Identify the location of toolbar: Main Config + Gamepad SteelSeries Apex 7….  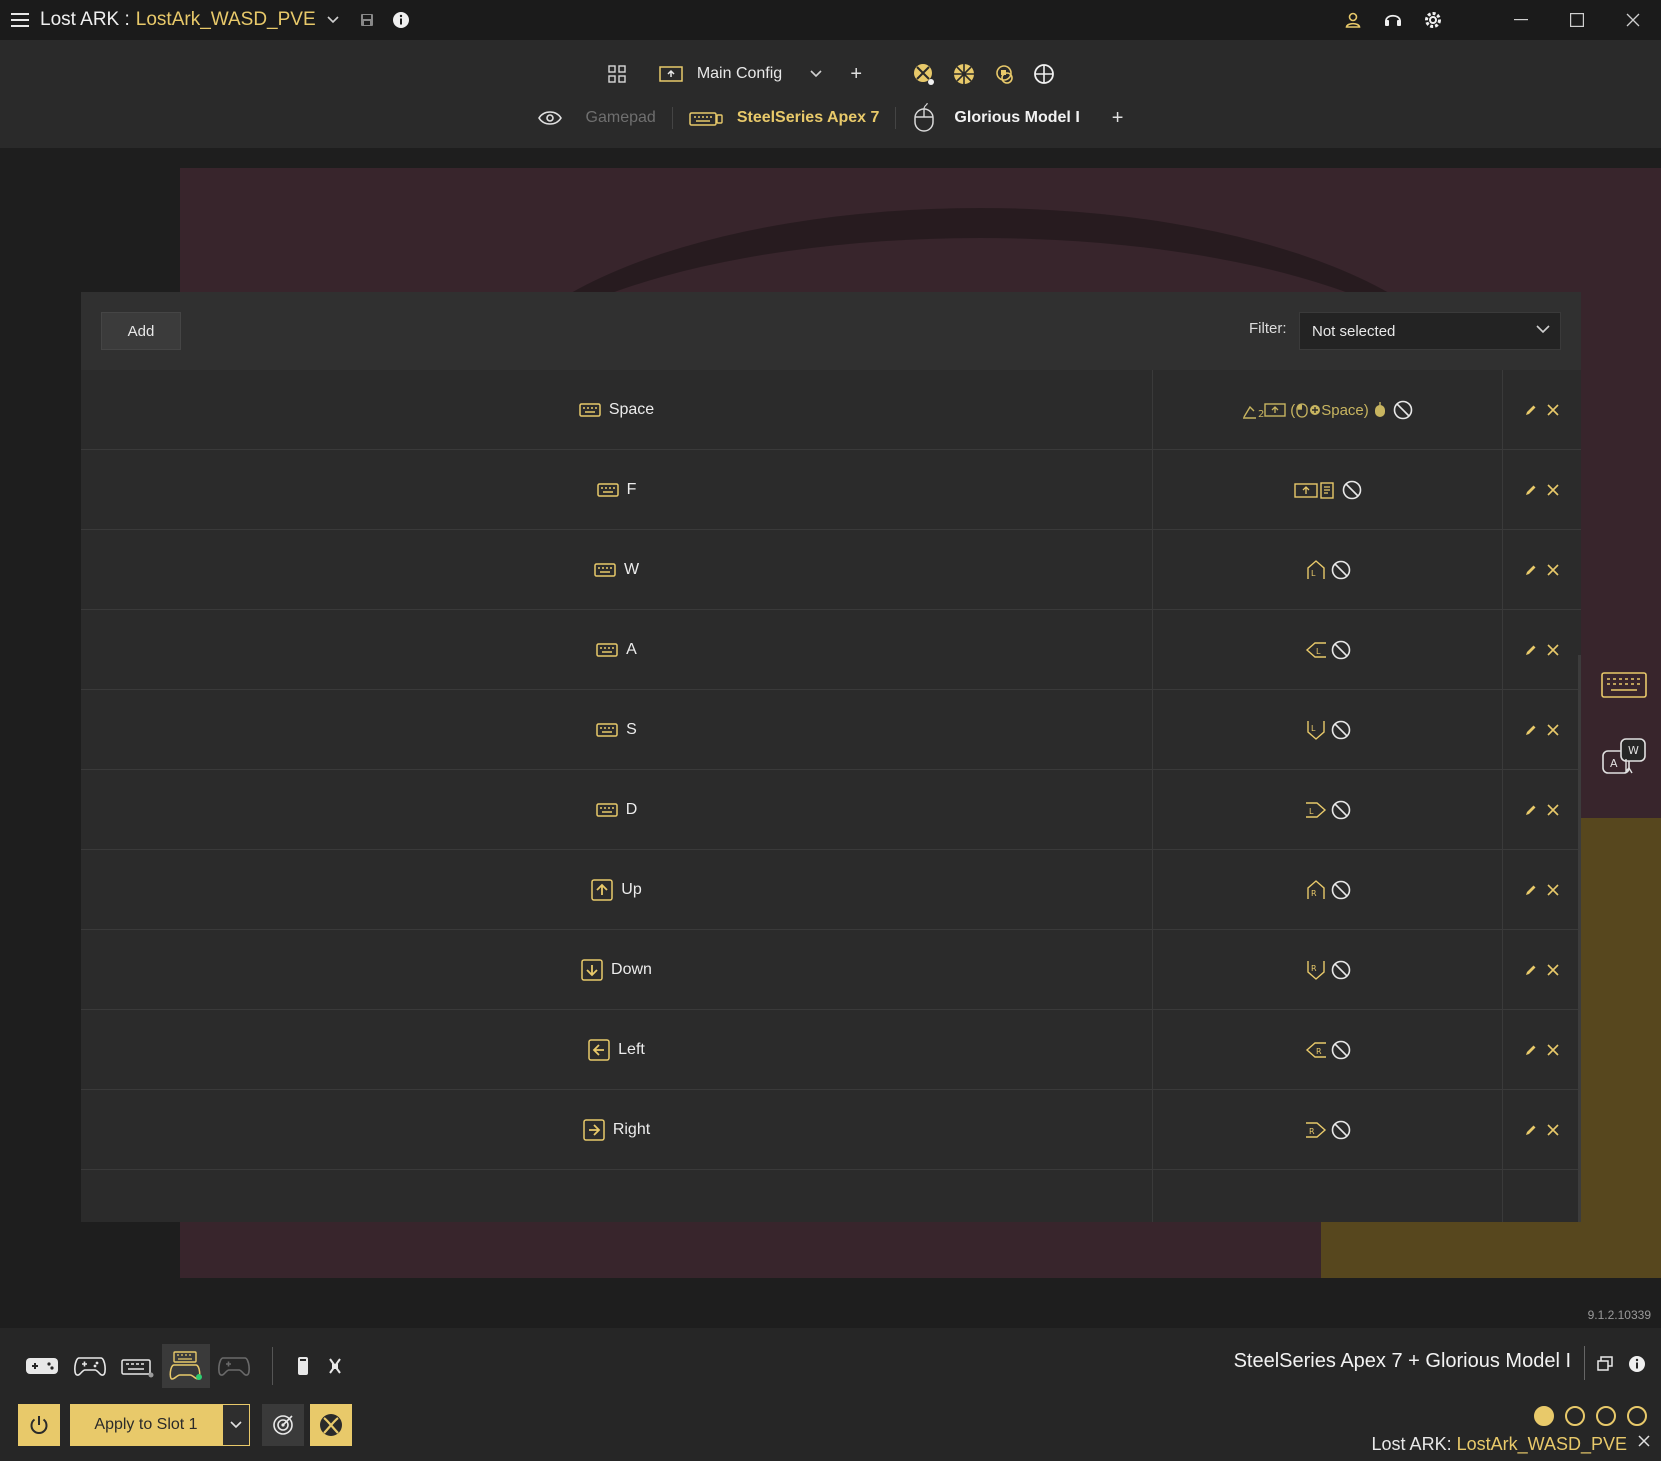
(830, 94).